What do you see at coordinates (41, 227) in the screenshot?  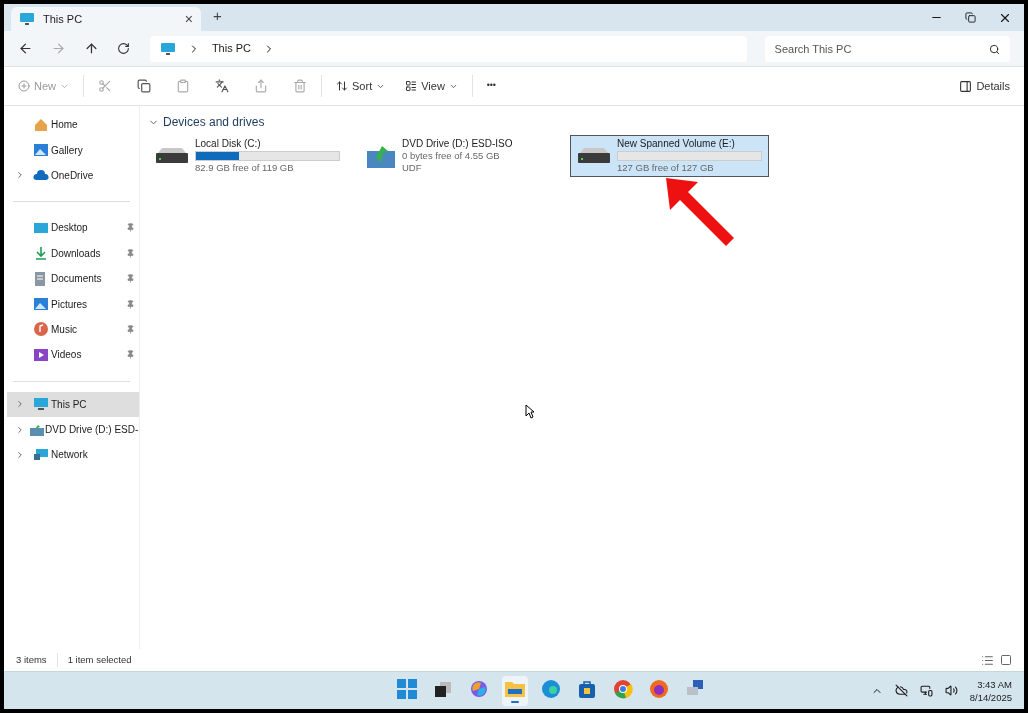 I see `desktop-icon` at bounding box center [41, 227].